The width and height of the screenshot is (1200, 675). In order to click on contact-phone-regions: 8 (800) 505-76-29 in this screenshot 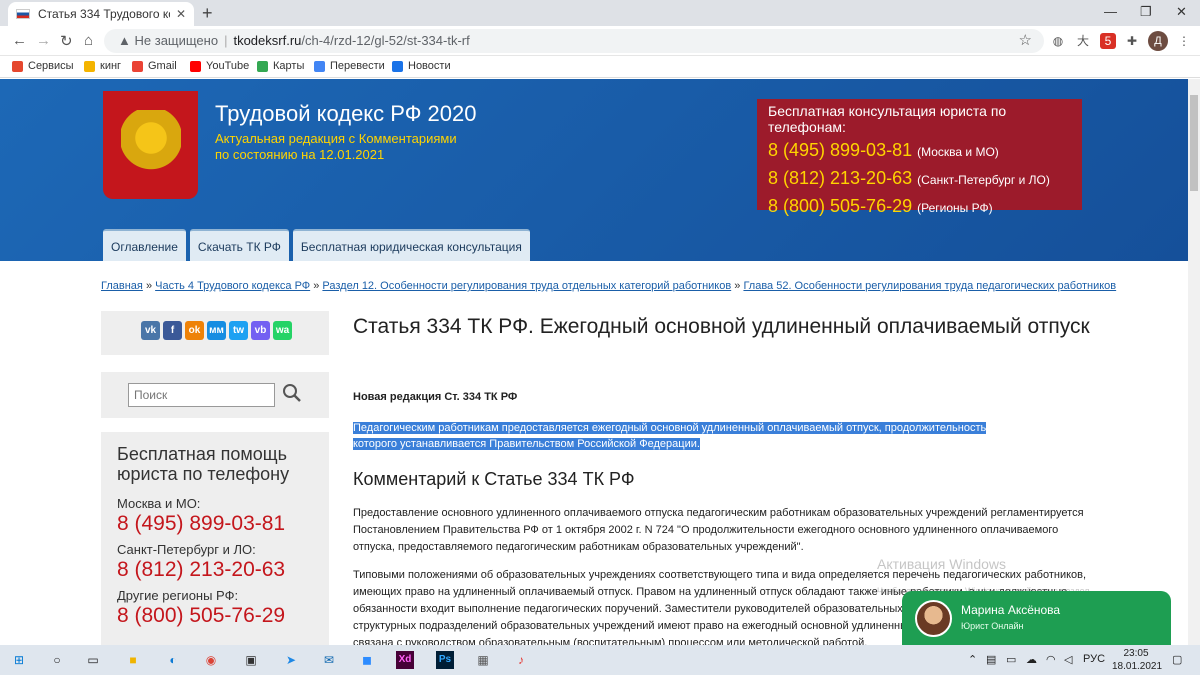, I will do `click(215, 616)`.